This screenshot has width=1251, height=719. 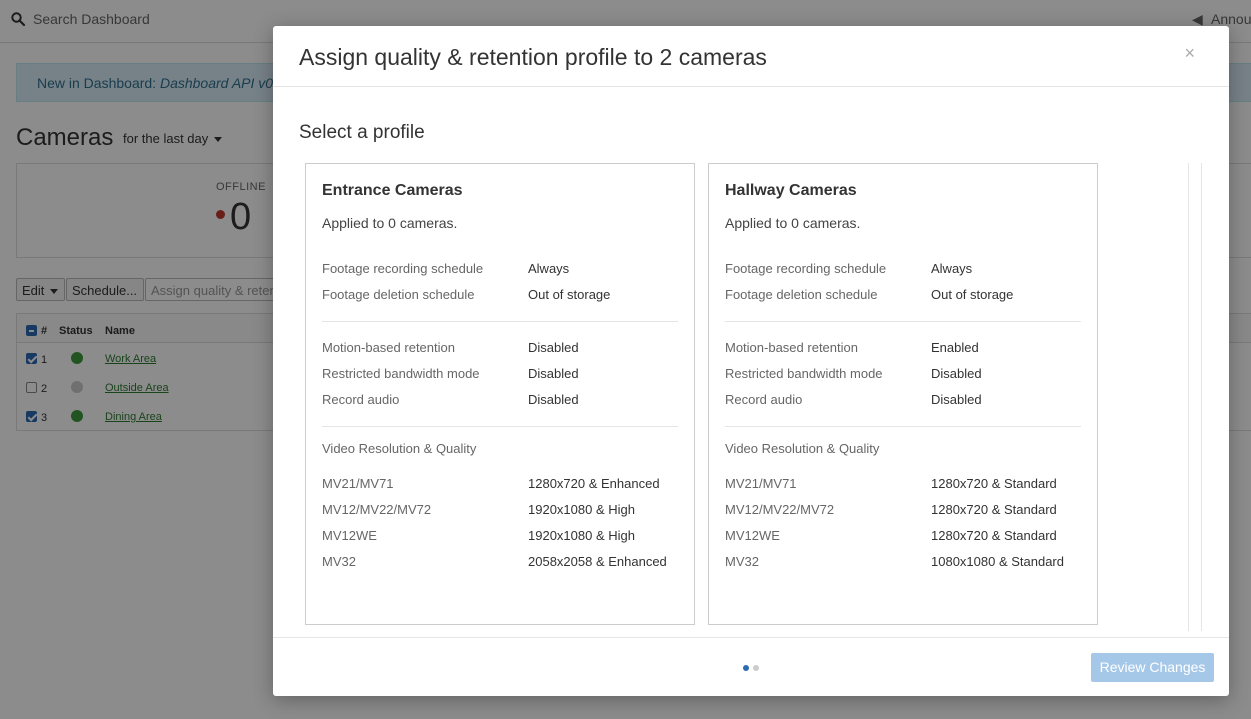 What do you see at coordinates (502, 348) in the screenshot?
I see `motion-retention-row: Motion-based retention Disabled` at bounding box center [502, 348].